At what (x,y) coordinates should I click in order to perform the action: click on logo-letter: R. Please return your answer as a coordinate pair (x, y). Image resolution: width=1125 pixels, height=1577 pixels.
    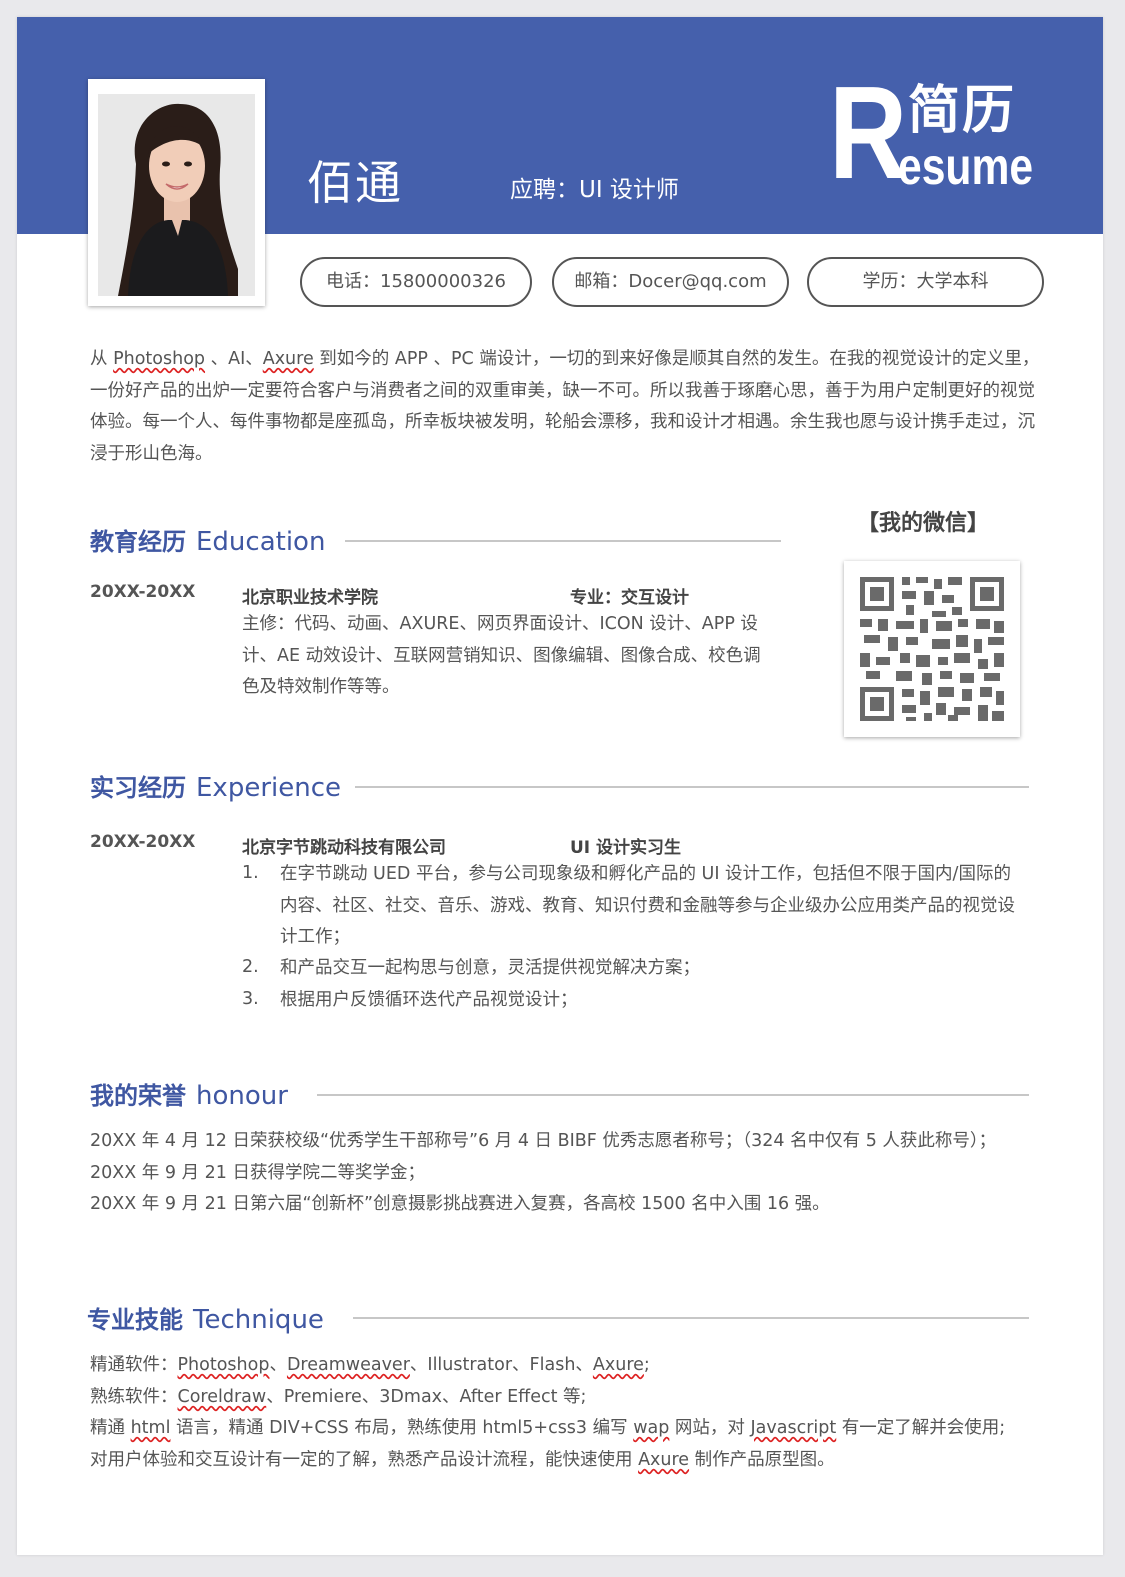
    Looking at the image, I should click on (868, 132).